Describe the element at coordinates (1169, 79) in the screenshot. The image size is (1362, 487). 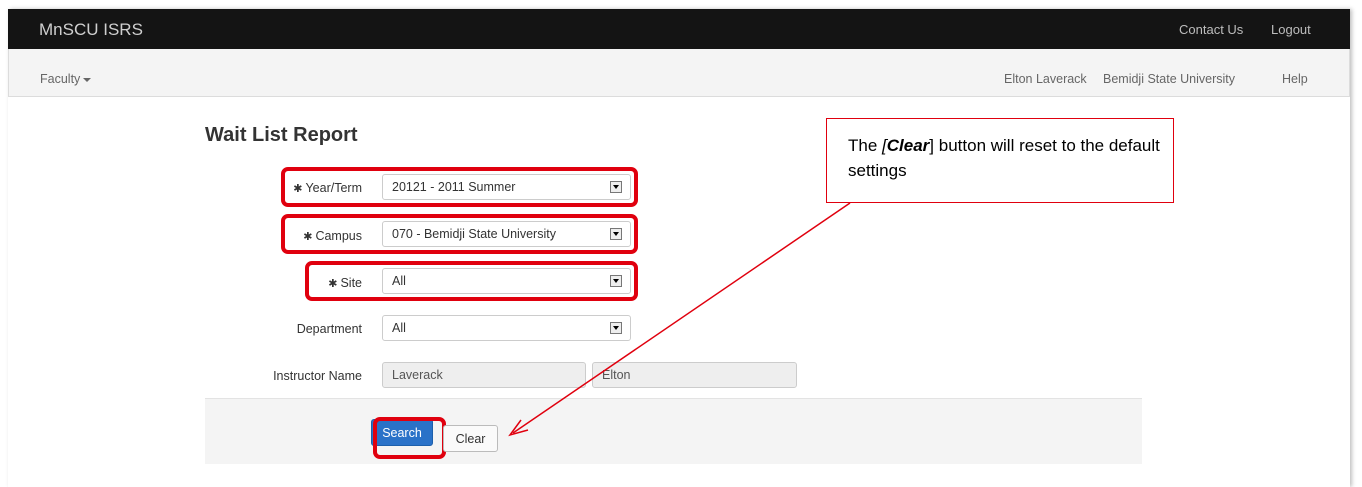
I see `institution-link: Bemidji State University` at that location.